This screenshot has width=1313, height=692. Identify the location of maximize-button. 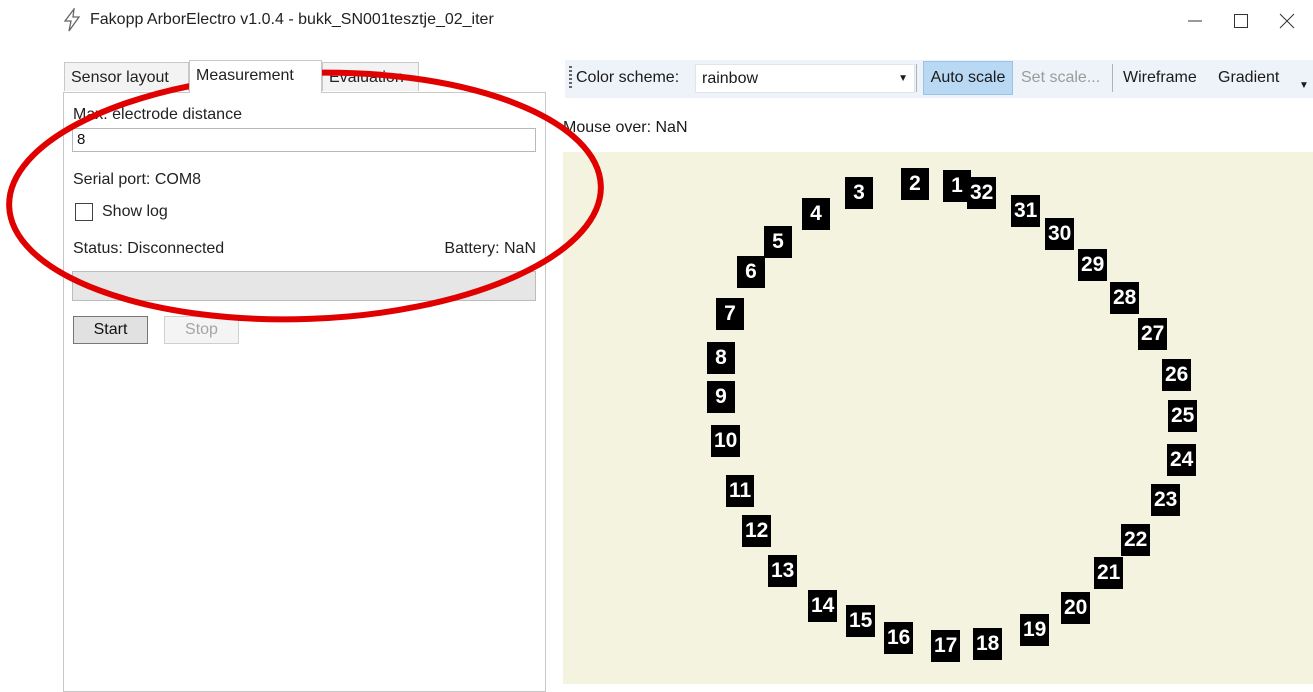
(1241, 21).